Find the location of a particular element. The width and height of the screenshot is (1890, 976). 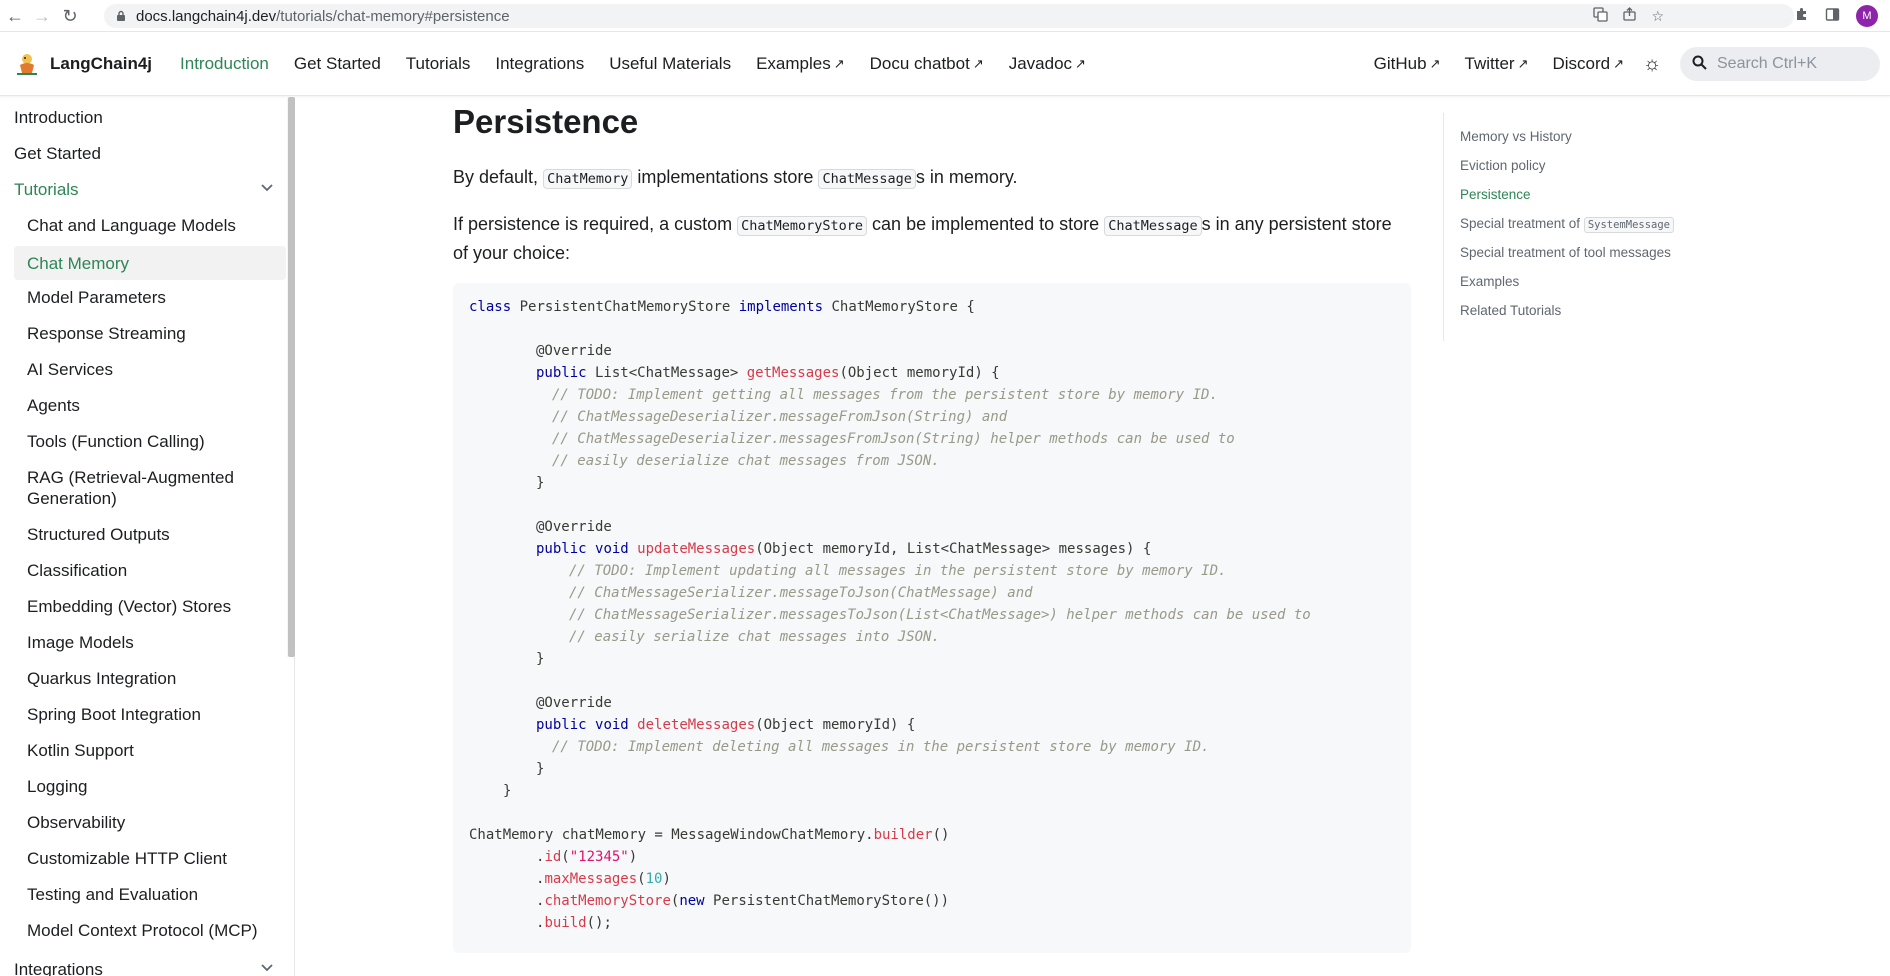

nav-link-docu-chatbot: Docu chatbot ↗ is located at coordinates (927, 64).